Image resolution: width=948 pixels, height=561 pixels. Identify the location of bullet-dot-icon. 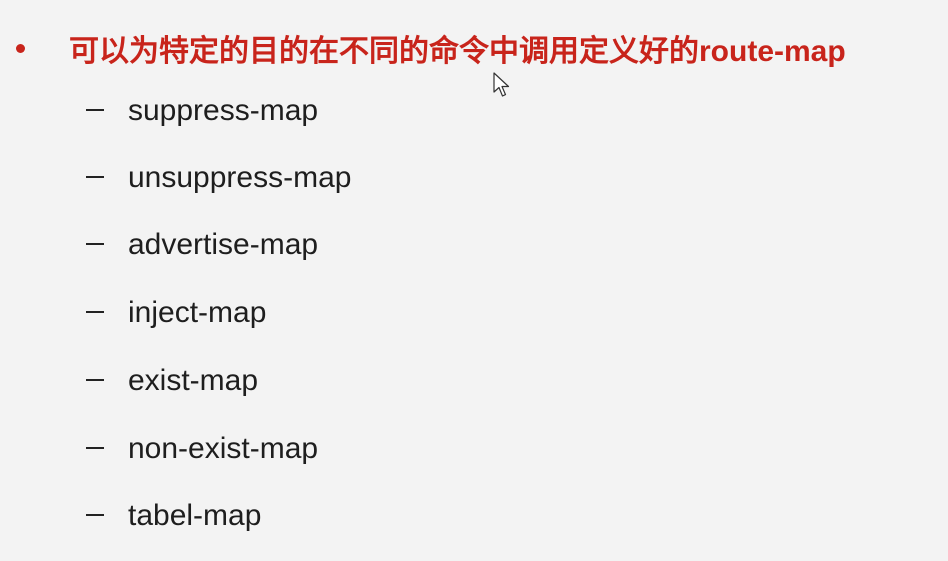
(20, 48).